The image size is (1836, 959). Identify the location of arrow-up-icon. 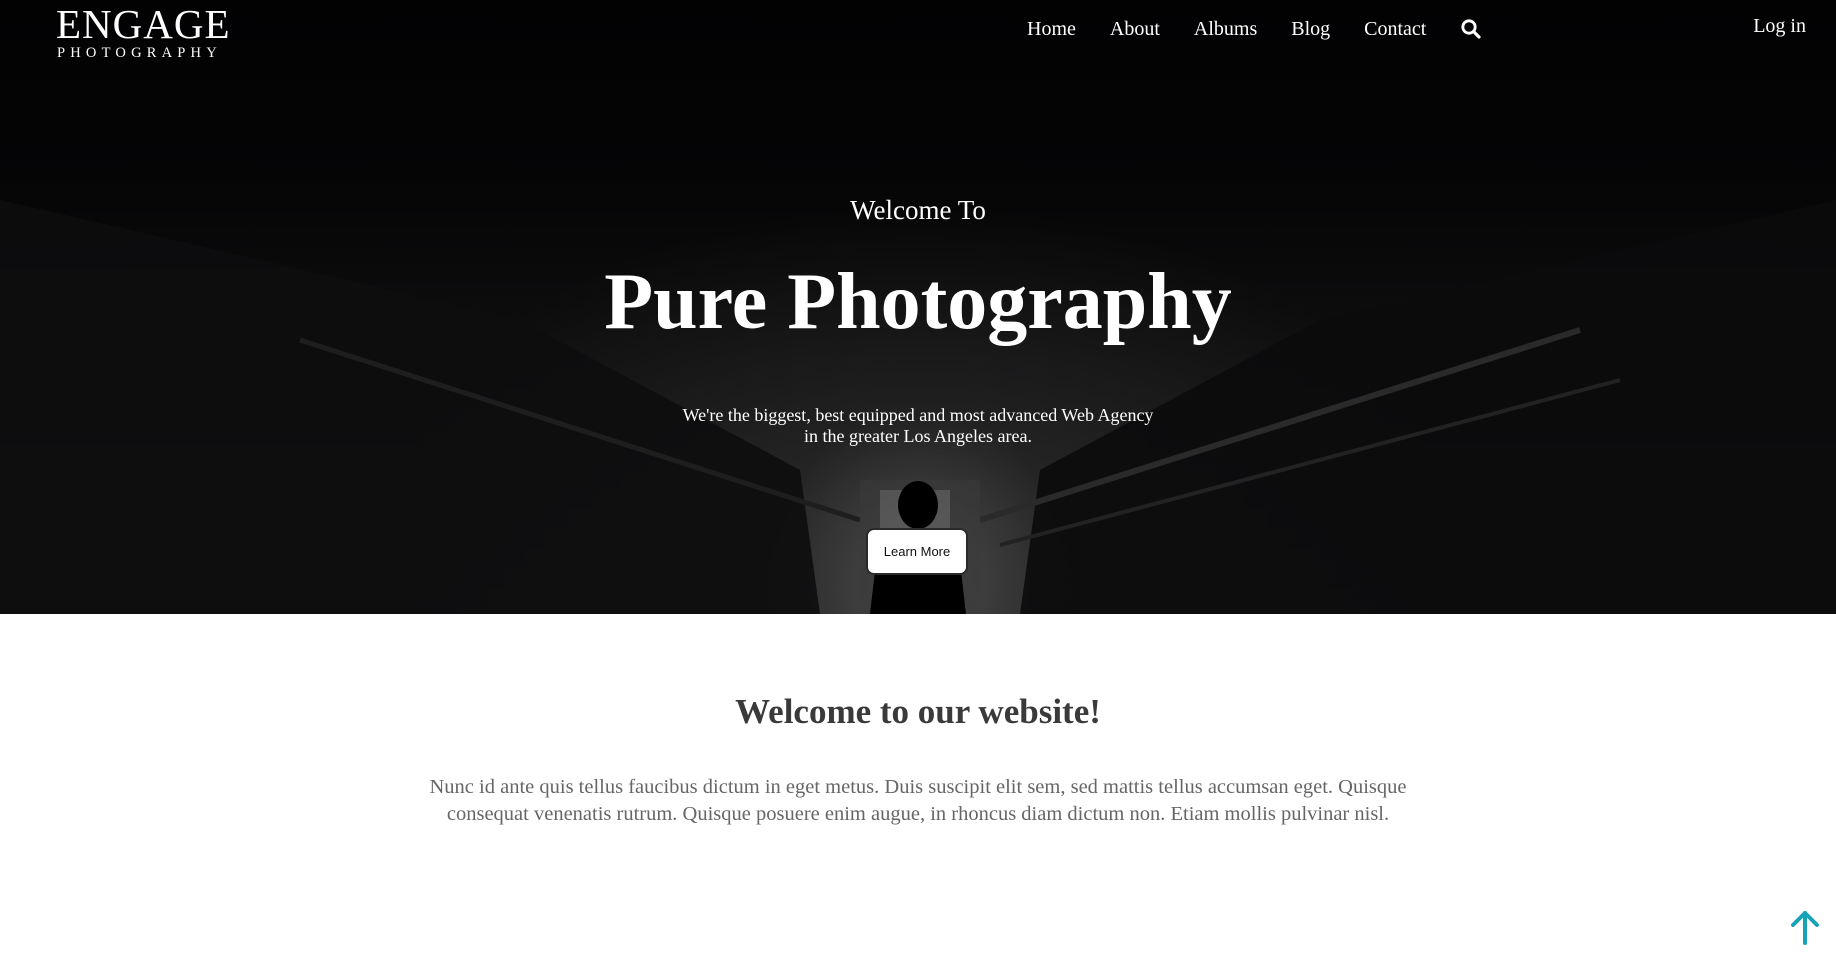
(1805, 928).